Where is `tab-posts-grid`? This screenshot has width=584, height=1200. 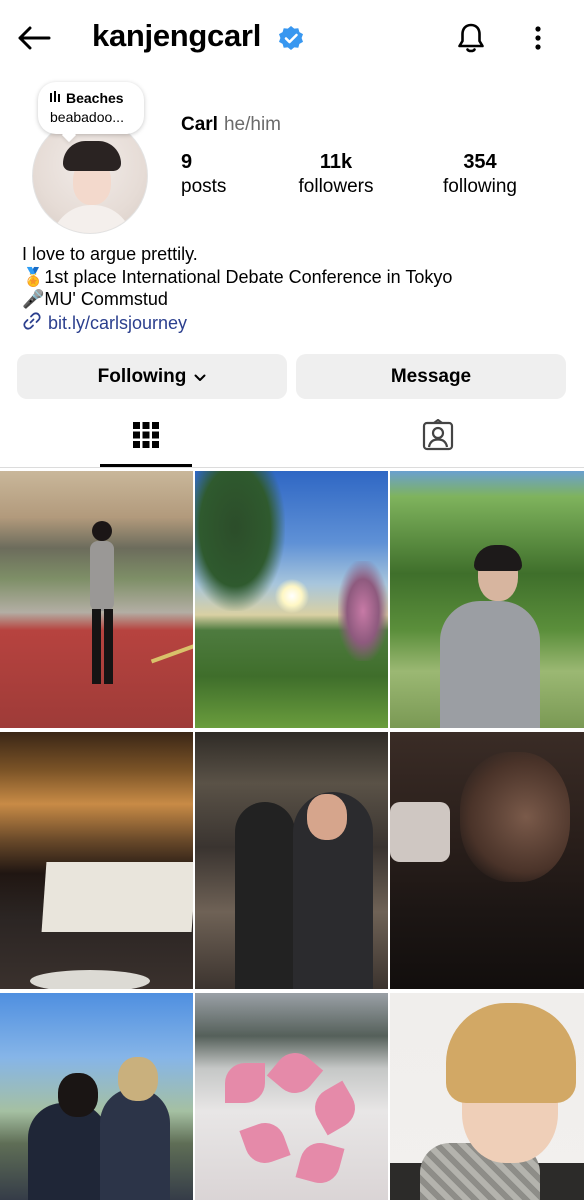
tab-posts-grid is located at coordinates (146, 437).